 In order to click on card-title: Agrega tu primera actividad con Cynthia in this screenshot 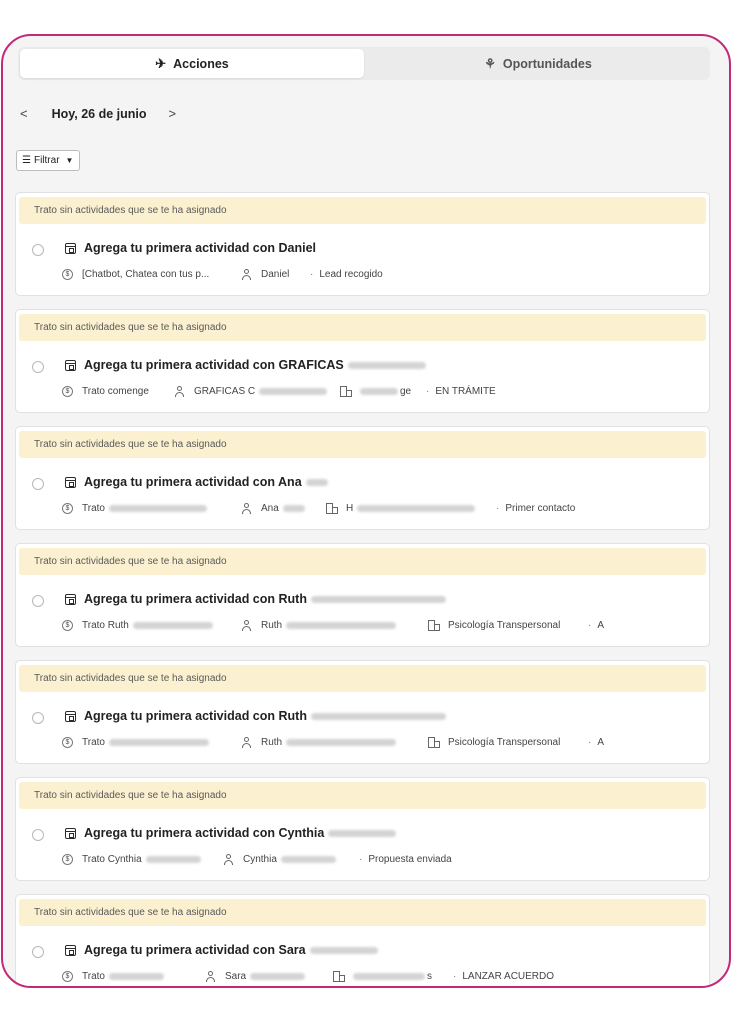, I will do `click(231, 833)`.